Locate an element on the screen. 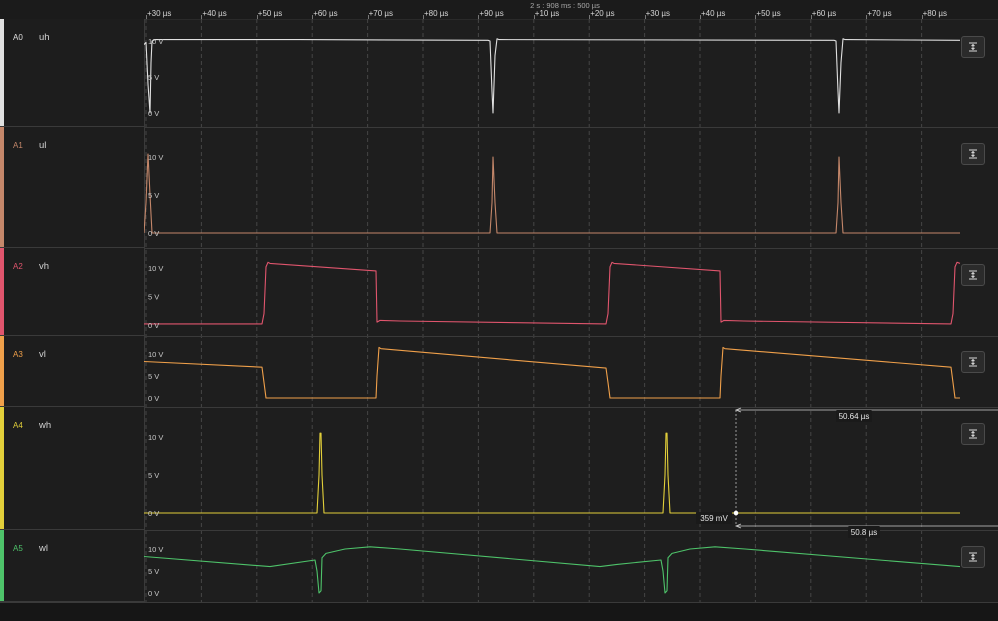  channel-fit-button-uh is located at coordinates (973, 47).